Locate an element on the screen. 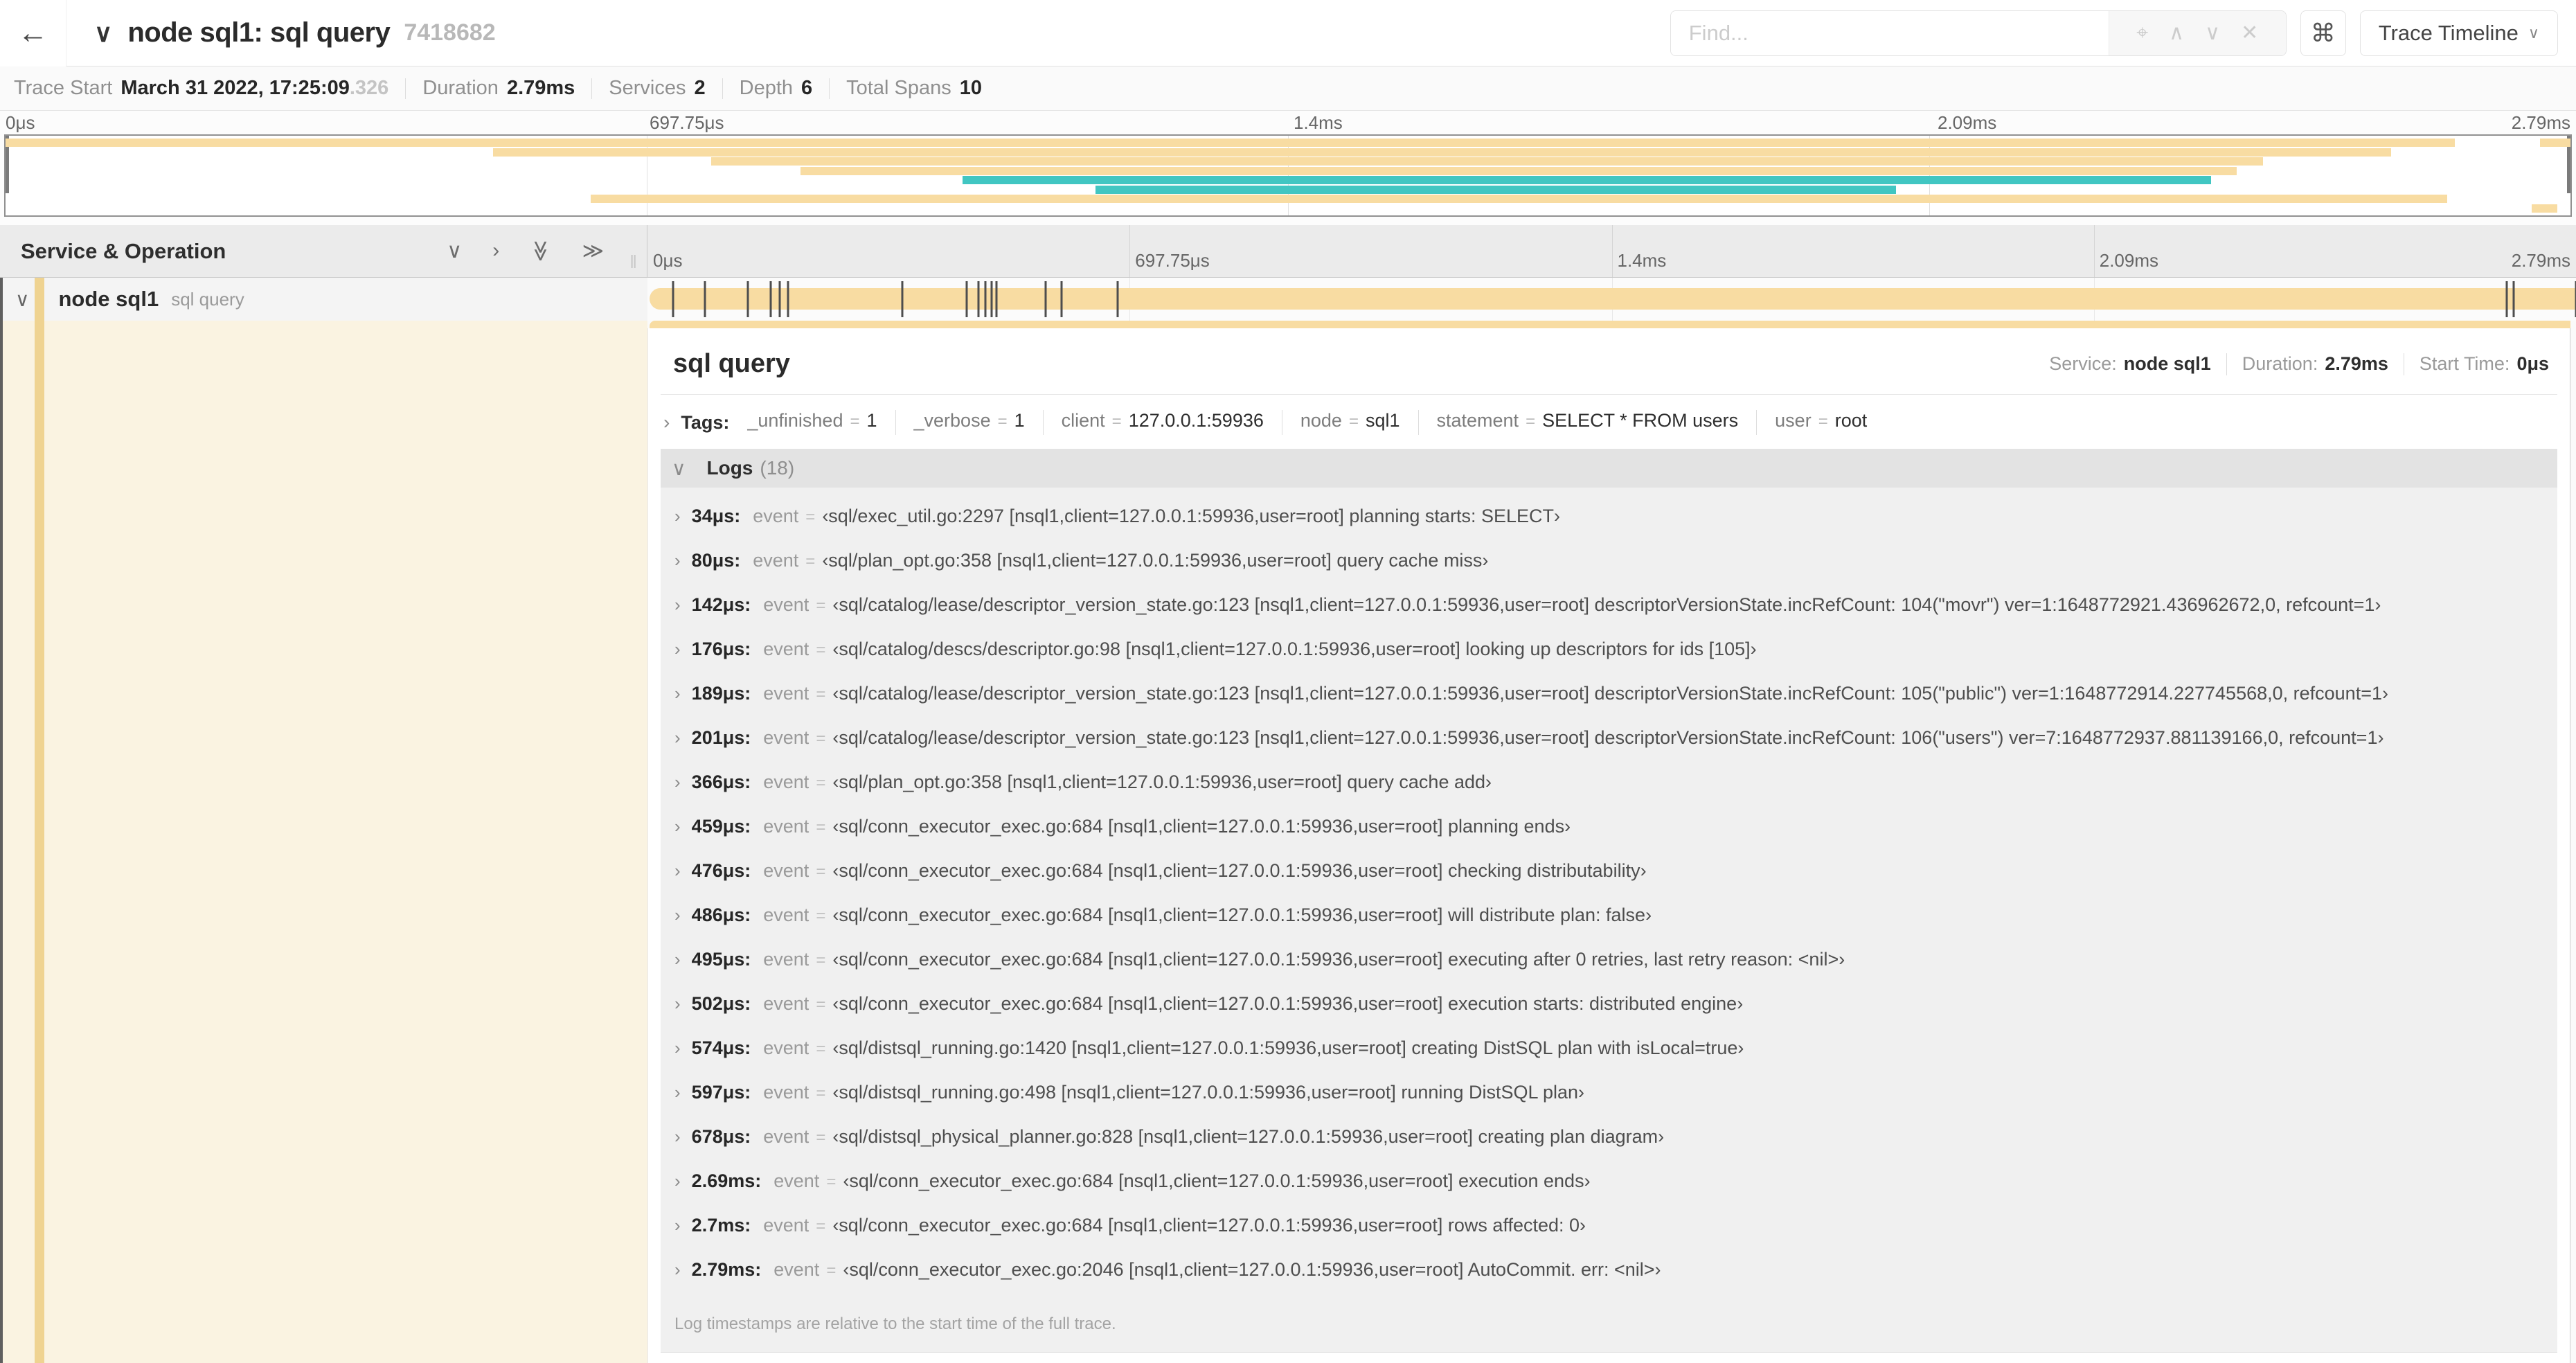 The height and width of the screenshot is (1363, 2576). trace-minimap: 0μs 697.75μs 1.4ms 2.09ms 2.79ms is located at coordinates (1288, 168).